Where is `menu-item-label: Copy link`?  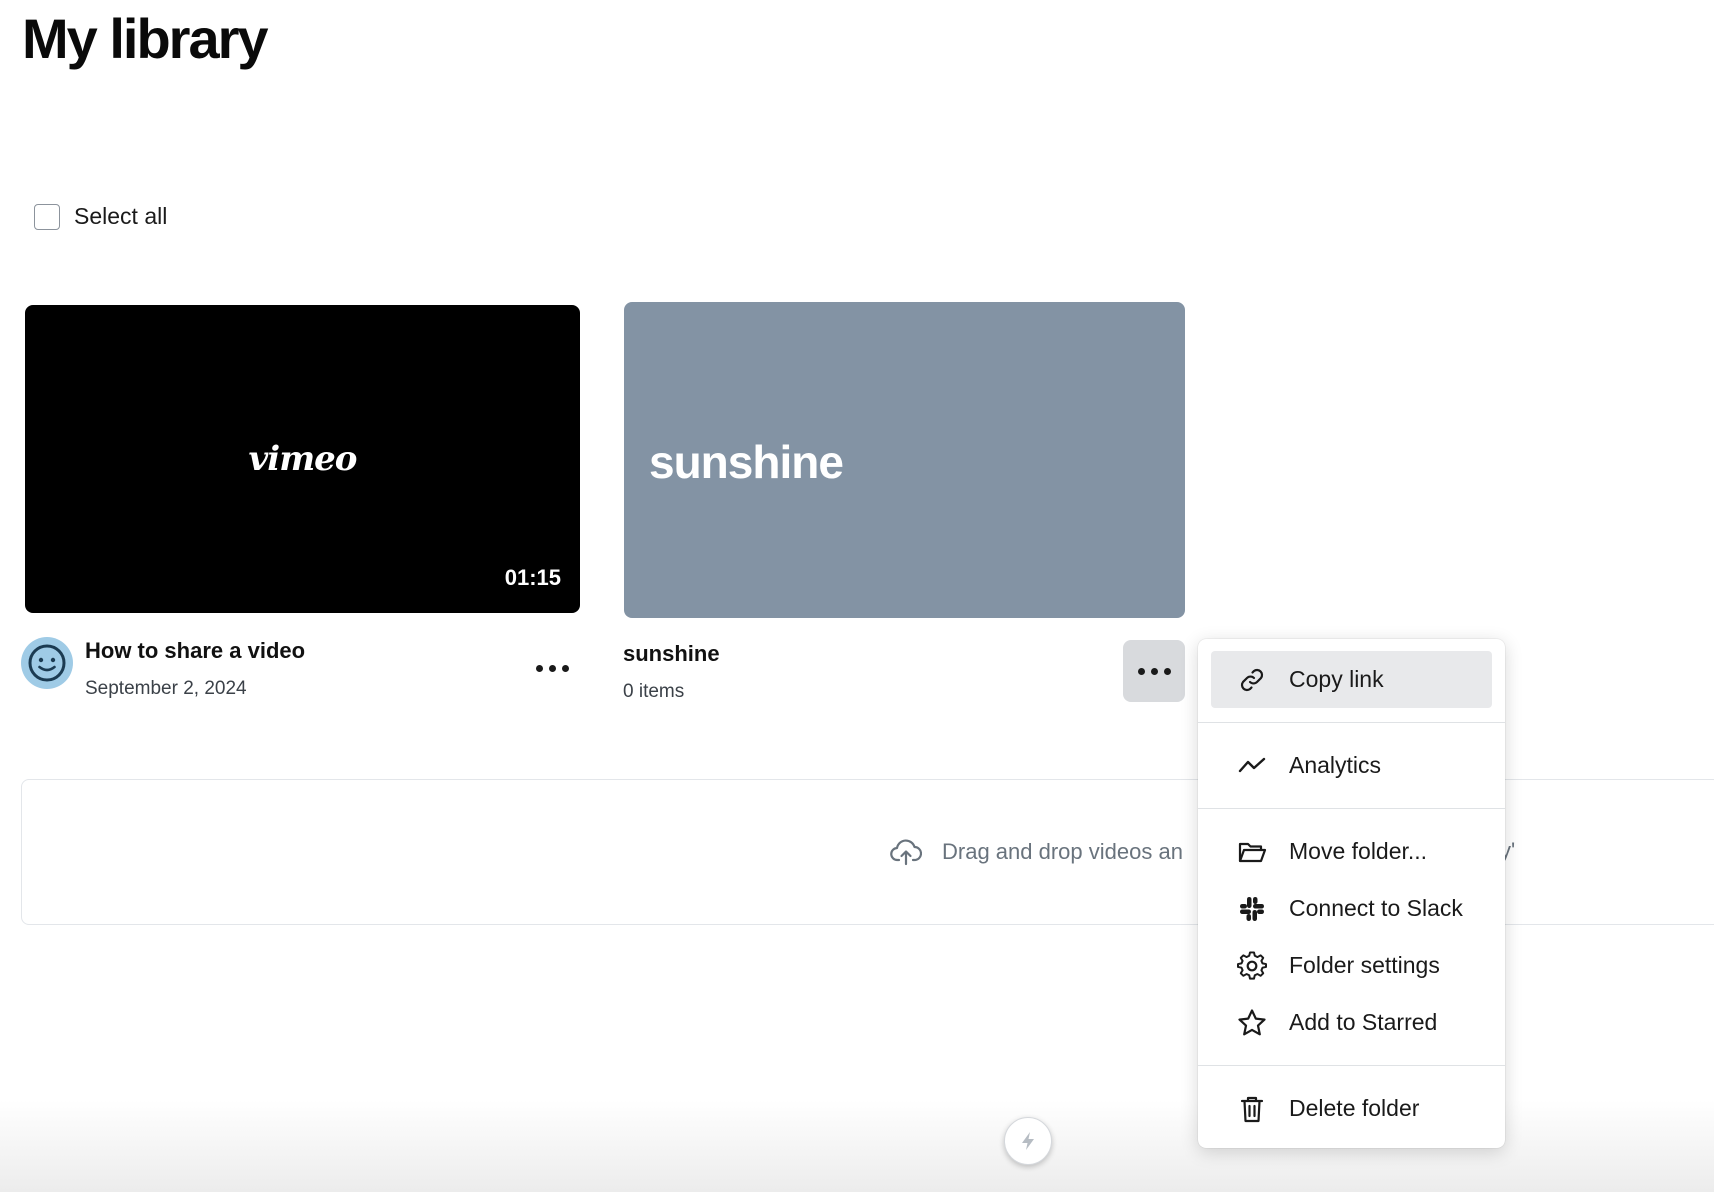 menu-item-label: Copy link is located at coordinates (1336, 679).